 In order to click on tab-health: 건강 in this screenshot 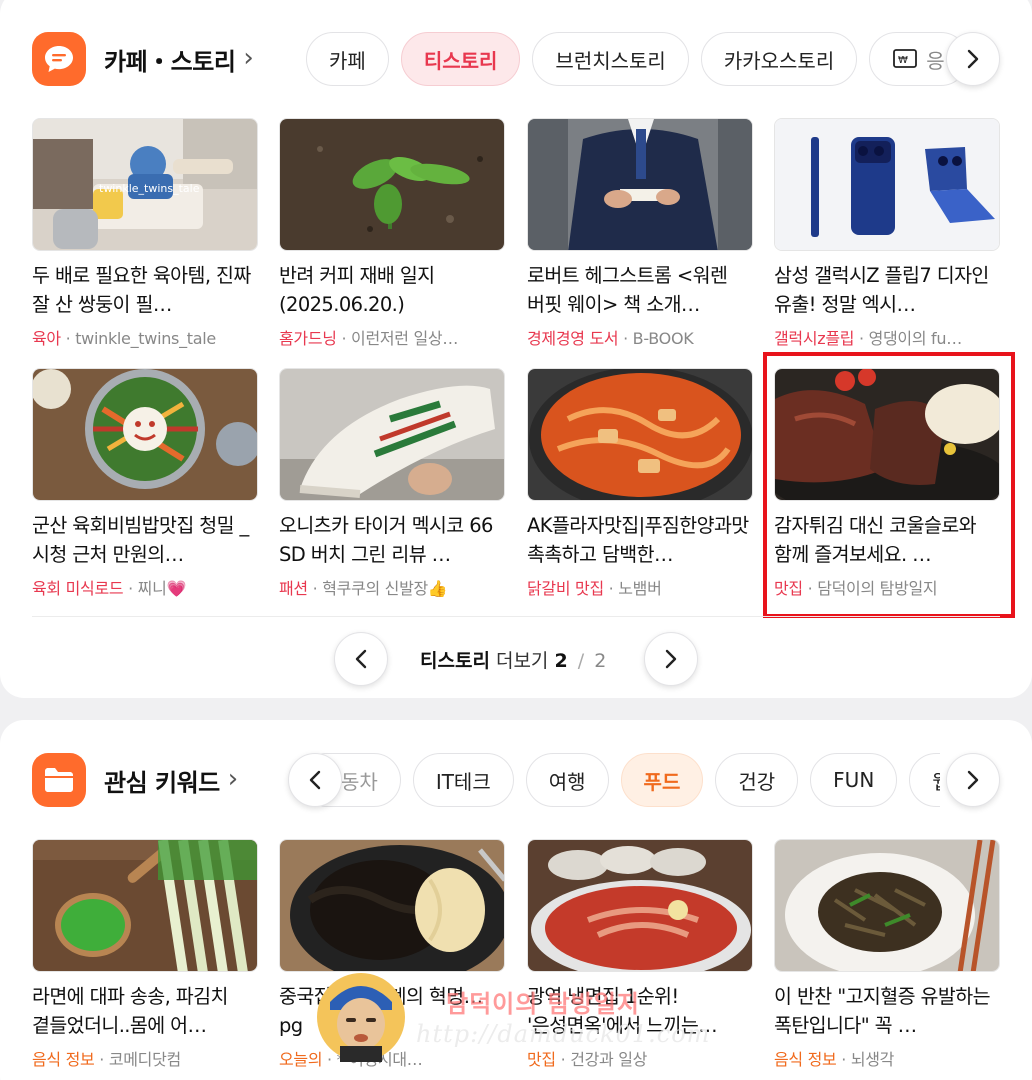, I will do `click(757, 780)`.